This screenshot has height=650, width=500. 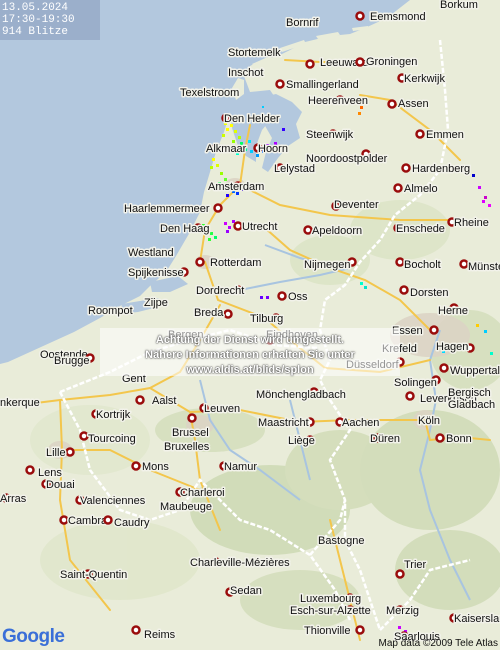 I want to click on city-marker-eemsmond, so click(x=360, y=16).